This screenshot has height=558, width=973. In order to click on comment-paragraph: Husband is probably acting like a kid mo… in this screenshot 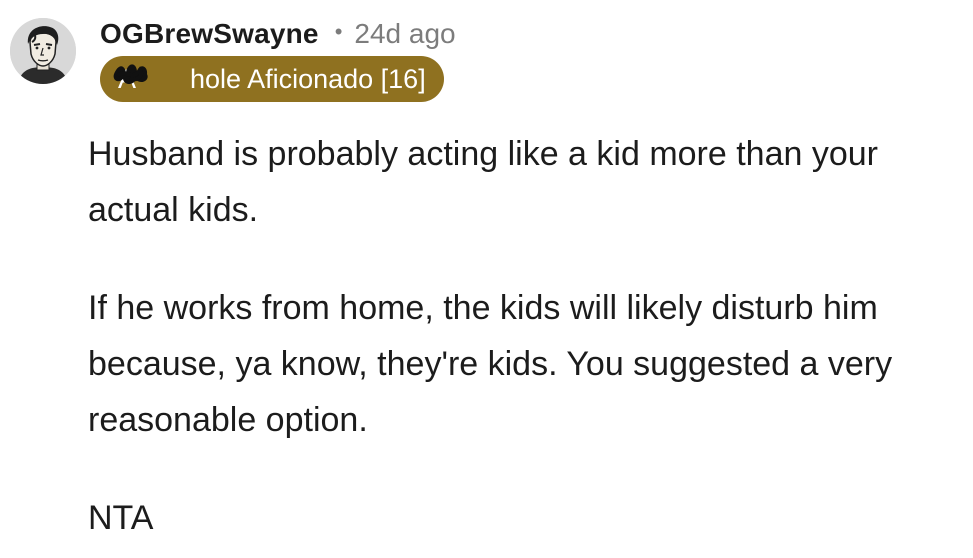, I will do `click(483, 182)`.